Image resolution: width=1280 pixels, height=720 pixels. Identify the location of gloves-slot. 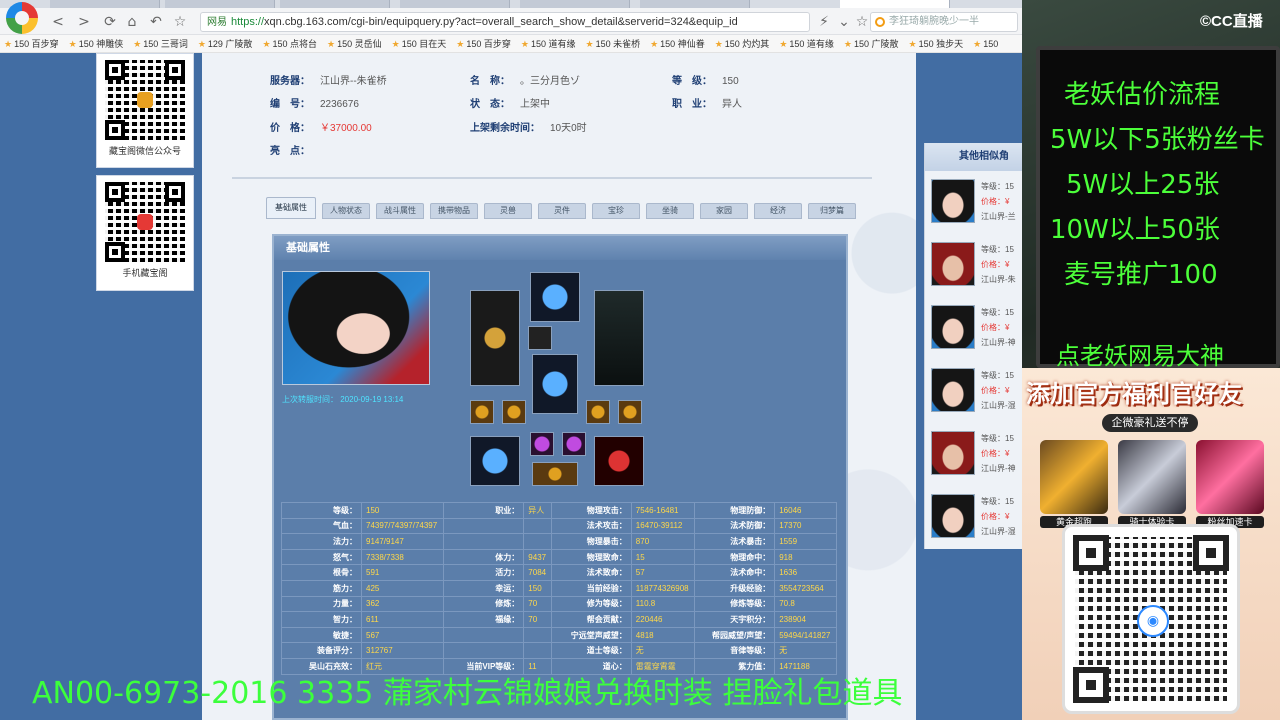
(619, 461).